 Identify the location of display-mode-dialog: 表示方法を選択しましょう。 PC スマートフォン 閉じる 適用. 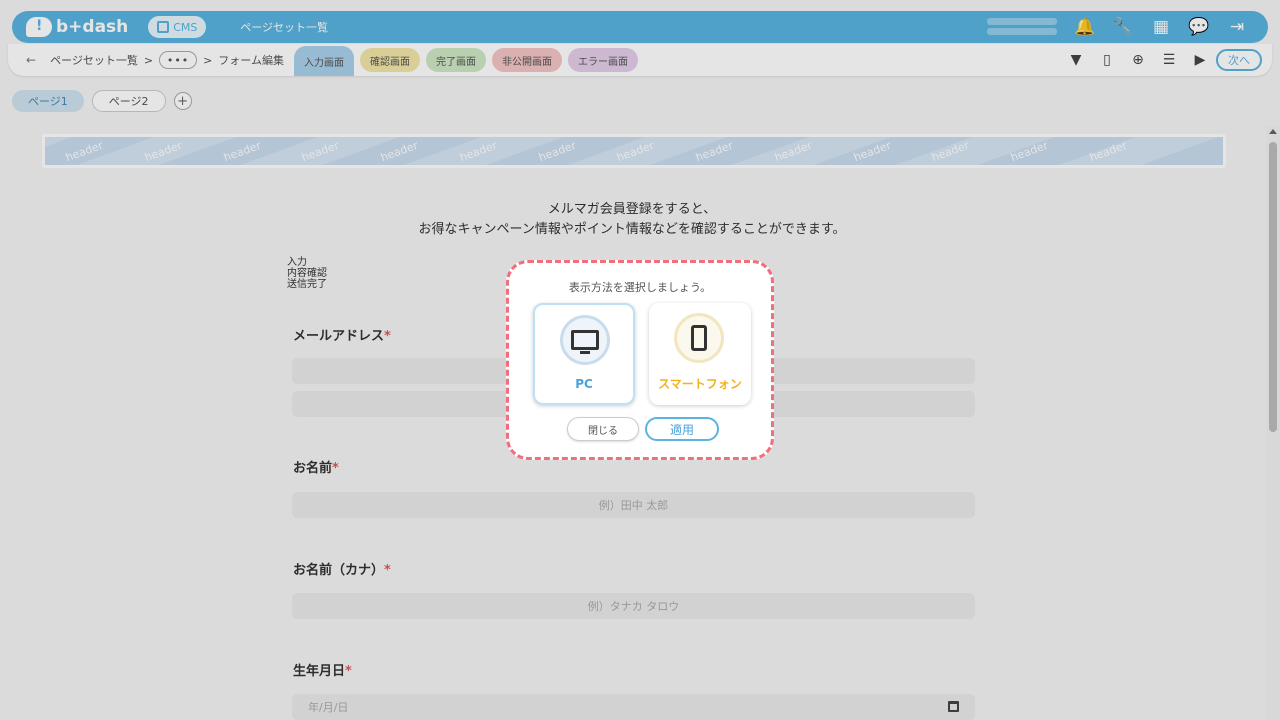
(640, 360).